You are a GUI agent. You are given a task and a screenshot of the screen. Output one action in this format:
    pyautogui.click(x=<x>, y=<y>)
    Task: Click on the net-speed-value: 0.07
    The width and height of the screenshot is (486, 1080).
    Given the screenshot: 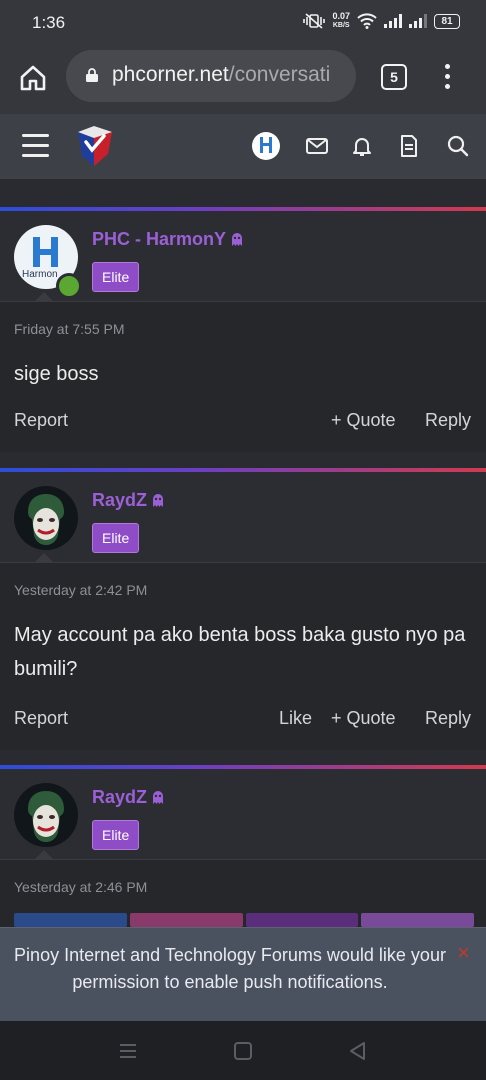 What is the action you would take?
    pyautogui.click(x=341, y=16)
    